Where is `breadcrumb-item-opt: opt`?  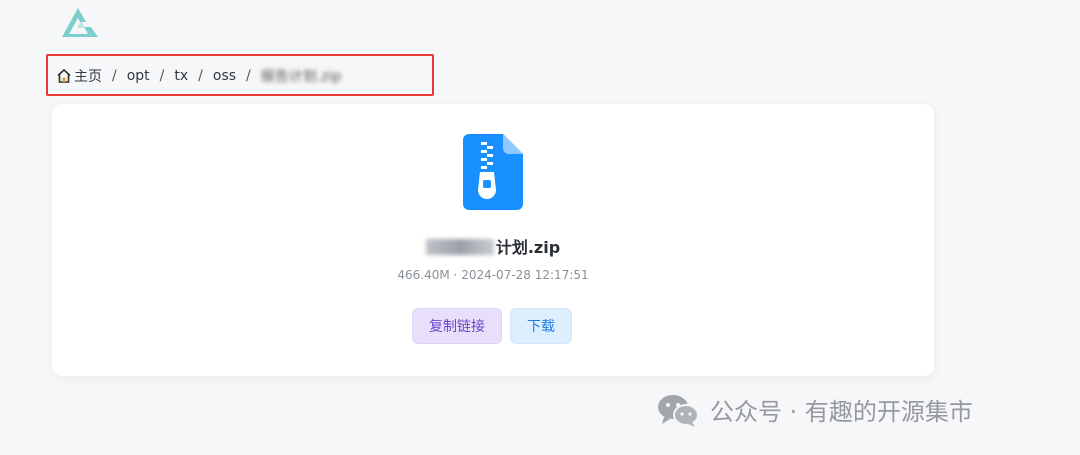 breadcrumb-item-opt: opt is located at coordinates (138, 76).